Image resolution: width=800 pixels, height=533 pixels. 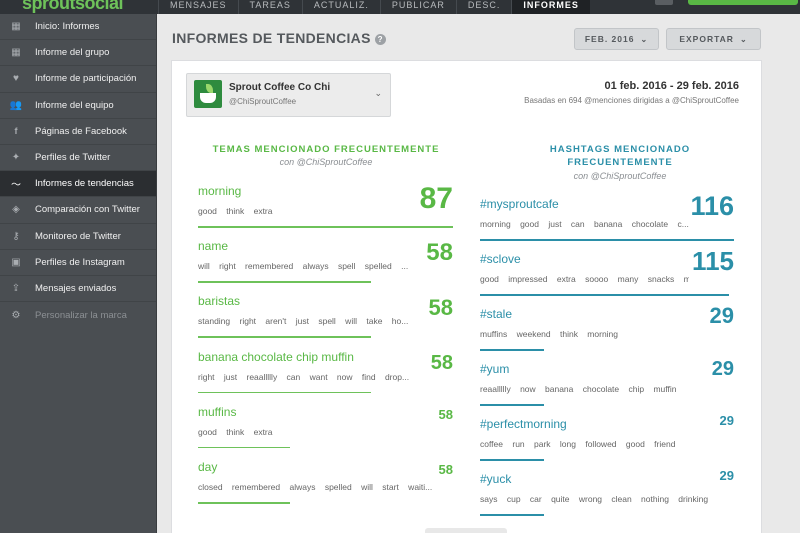 What do you see at coordinates (73, 158) in the screenshot?
I see `sidebar-item-label: Perfiles de Twitter` at bounding box center [73, 158].